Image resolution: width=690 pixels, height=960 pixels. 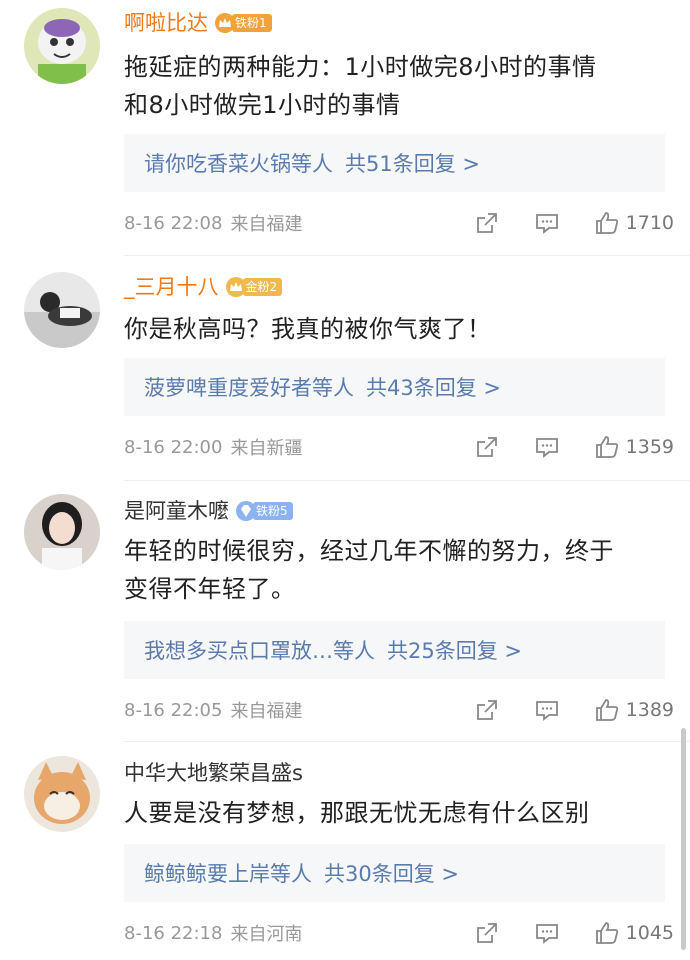 I want to click on timestamp: 8-16 22:00, so click(x=173, y=447).